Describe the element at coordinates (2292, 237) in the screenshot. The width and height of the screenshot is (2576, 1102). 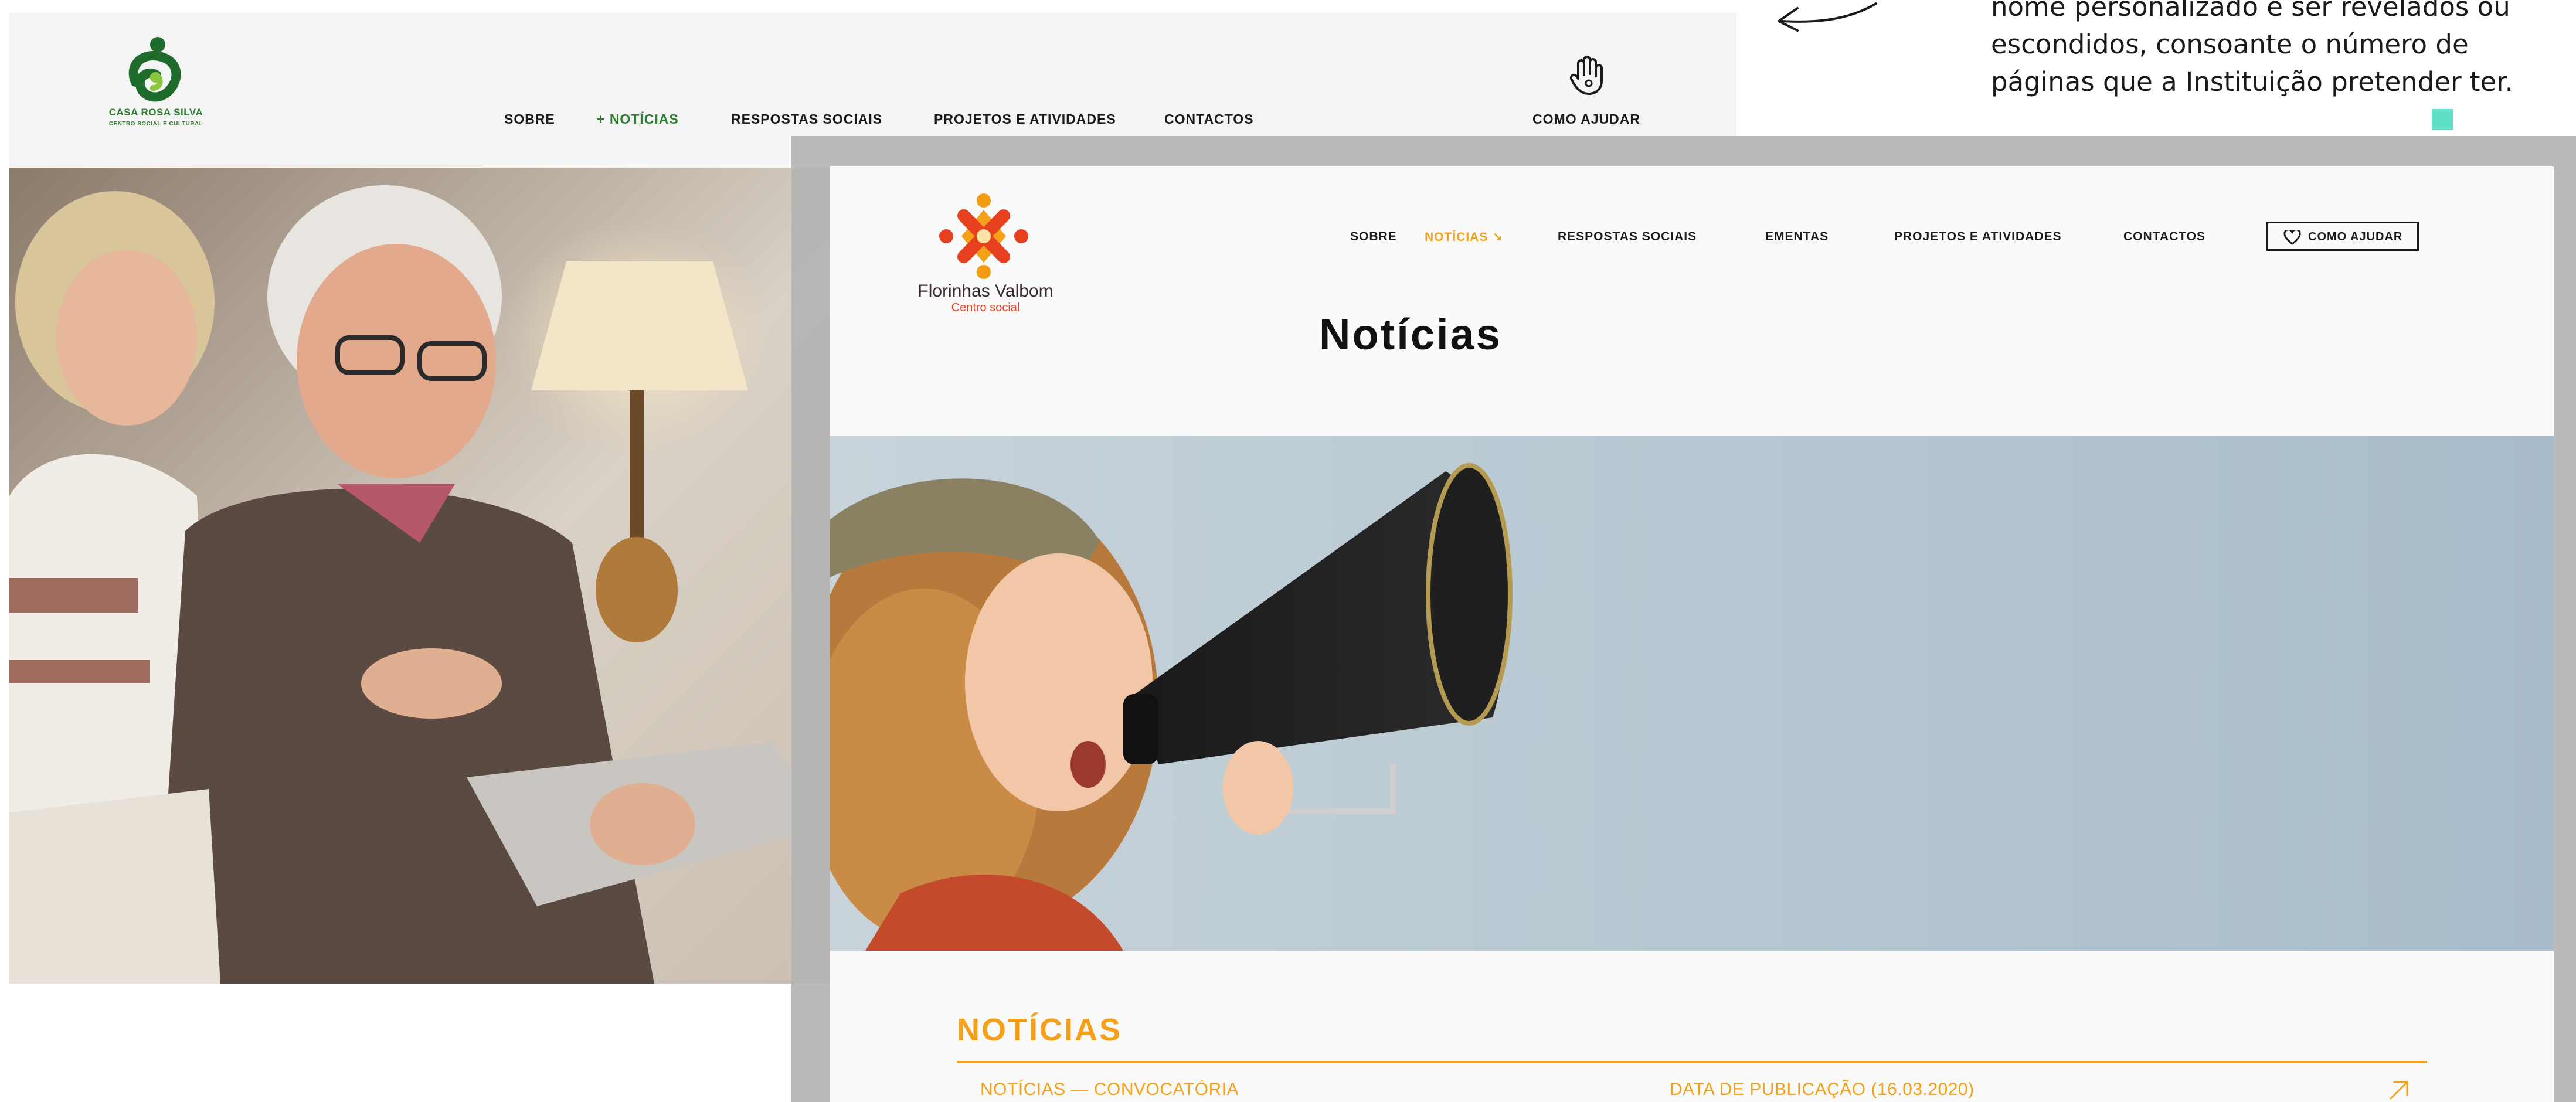
I see `heart-icon` at that location.